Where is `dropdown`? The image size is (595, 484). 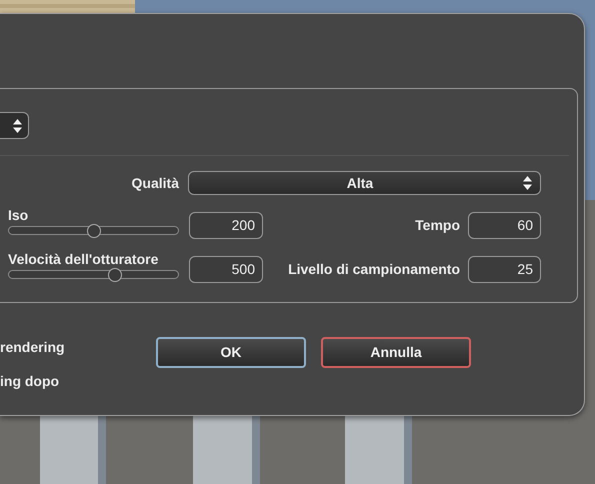 dropdown is located at coordinates (14, 125).